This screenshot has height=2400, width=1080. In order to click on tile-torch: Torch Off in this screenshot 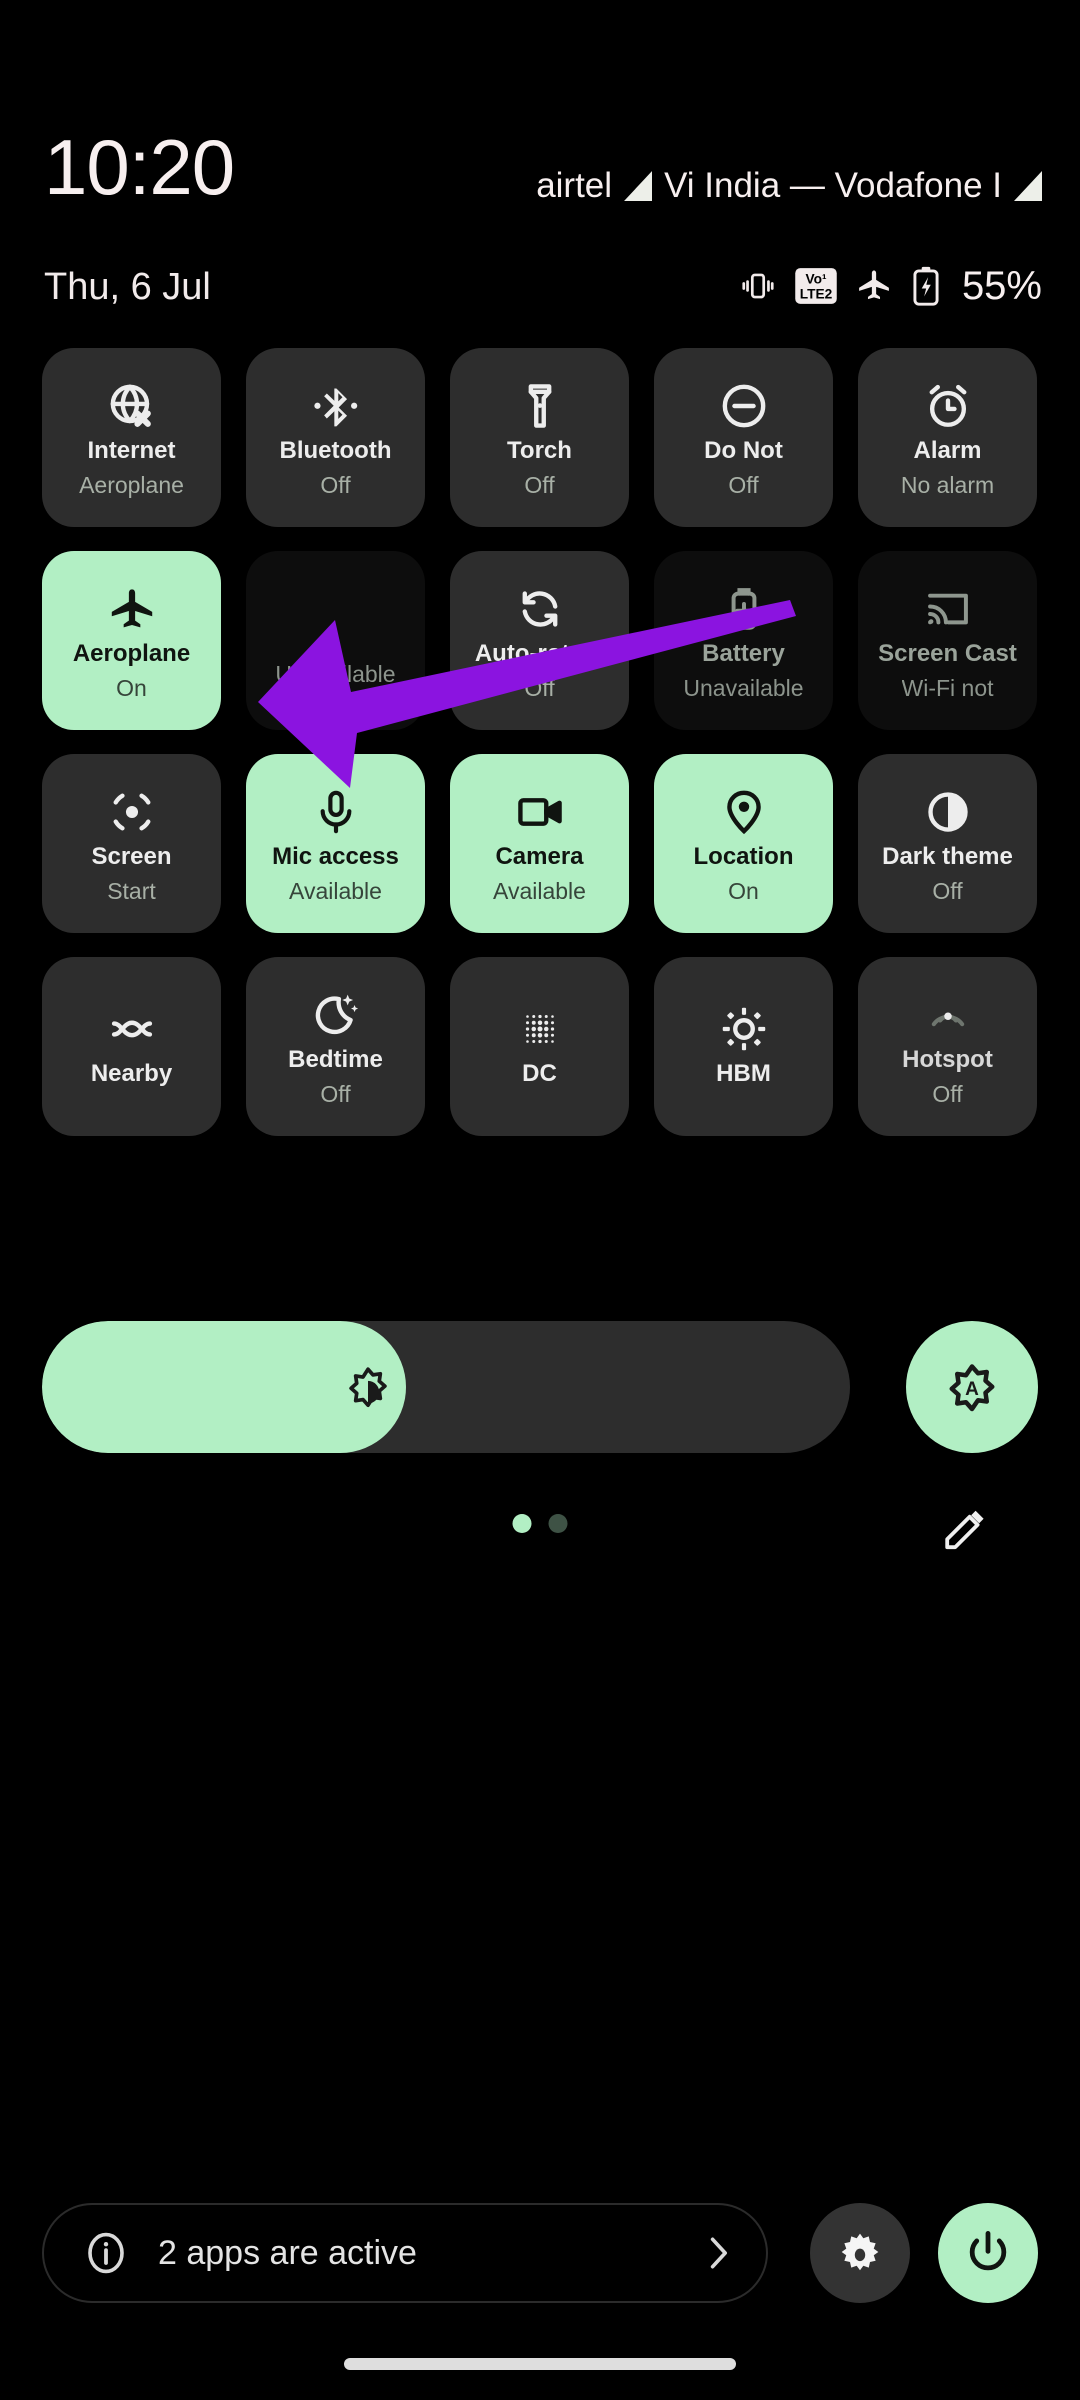, I will do `click(539, 437)`.